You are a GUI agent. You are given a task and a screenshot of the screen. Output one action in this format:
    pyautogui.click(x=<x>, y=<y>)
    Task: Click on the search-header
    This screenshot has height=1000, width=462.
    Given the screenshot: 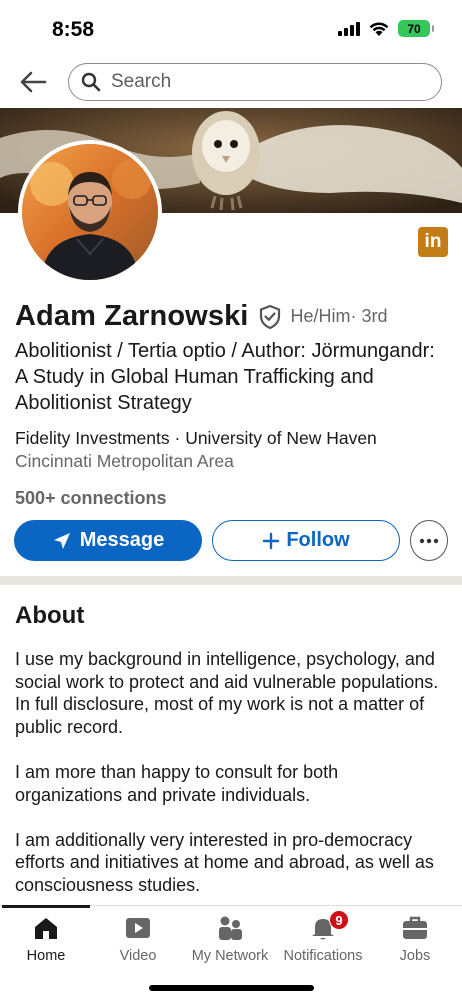 What is the action you would take?
    pyautogui.click(x=231, y=82)
    